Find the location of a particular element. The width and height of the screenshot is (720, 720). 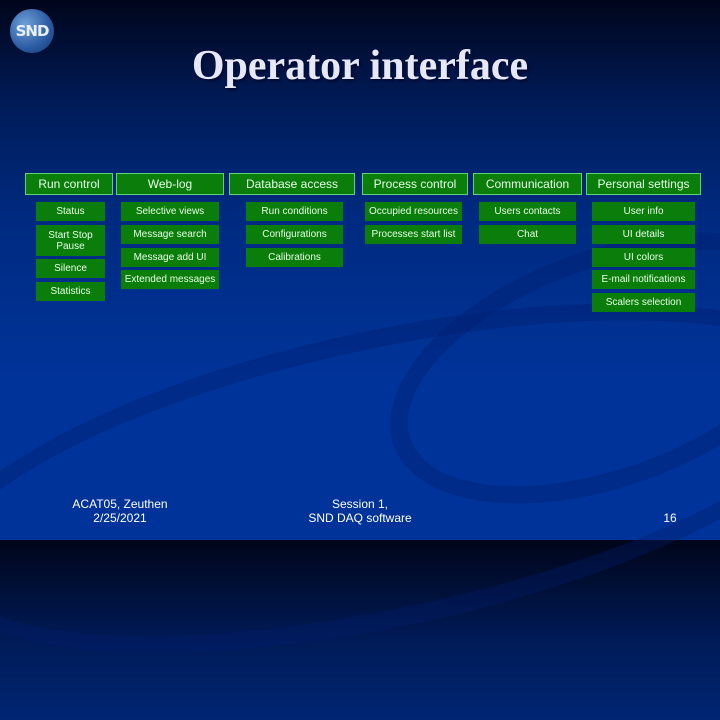

item-run-conditions: Run conditions is located at coordinates (294, 211).